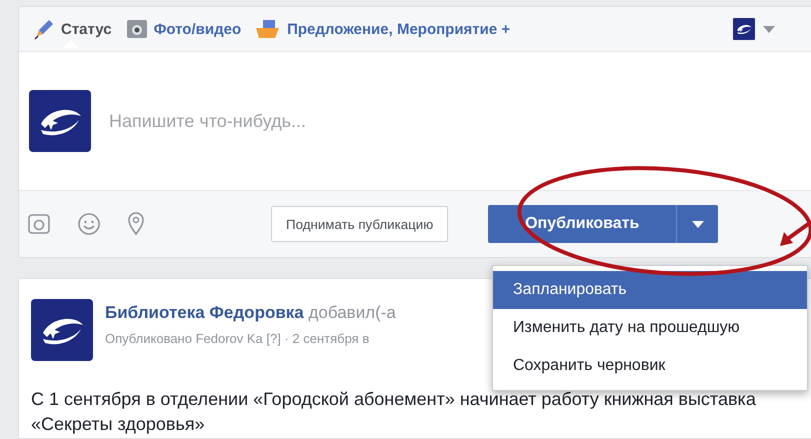  Describe the element at coordinates (237, 338) in the screenshot. I see `post-meta-text: Опубликовано Fedorov Ka [?] · 2 сентября в` at that location.